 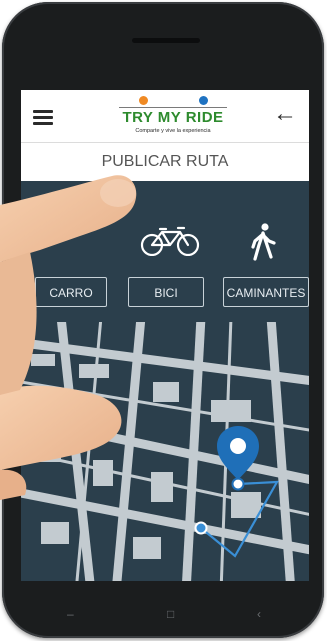 What do you see at coordinates (71, 292) in the screenshot?
I see `mode-carro-button: CARRO` at bounding box center [71, 292].